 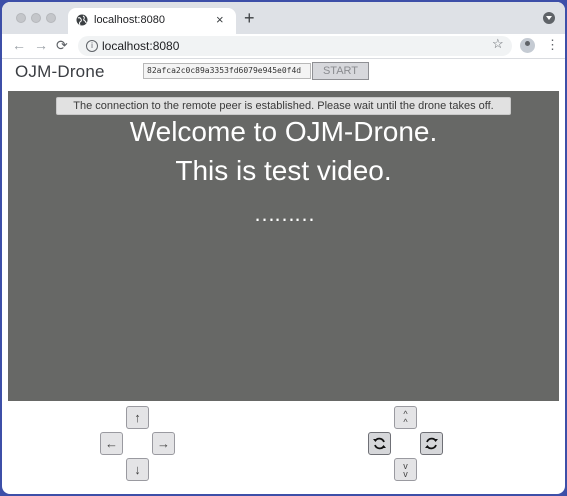 I want to click on forward-arrow-icon: →, so click(x=41, y=45).